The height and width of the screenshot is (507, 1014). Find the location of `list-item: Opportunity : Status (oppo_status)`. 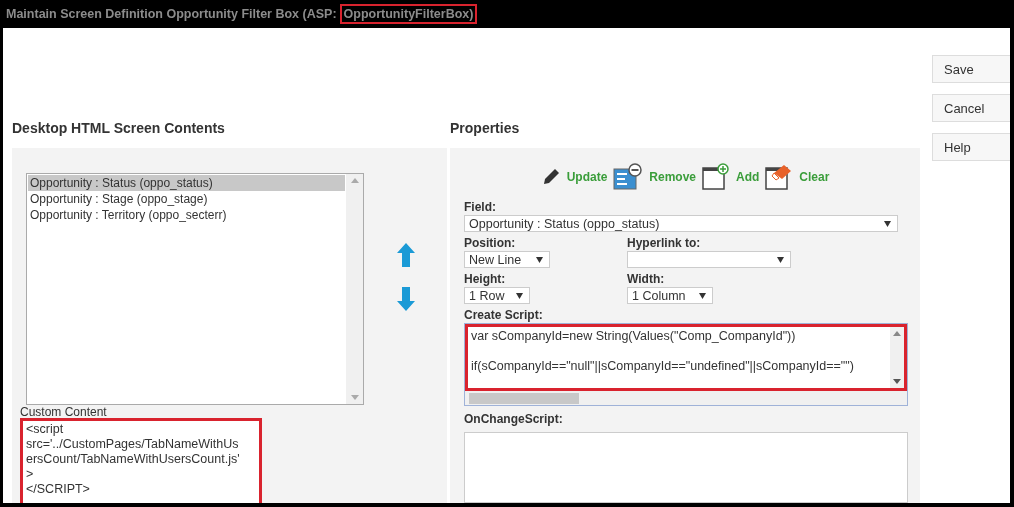

list-item: Opportunity : Status (oppo_status) is located at coordinates (186, 183).